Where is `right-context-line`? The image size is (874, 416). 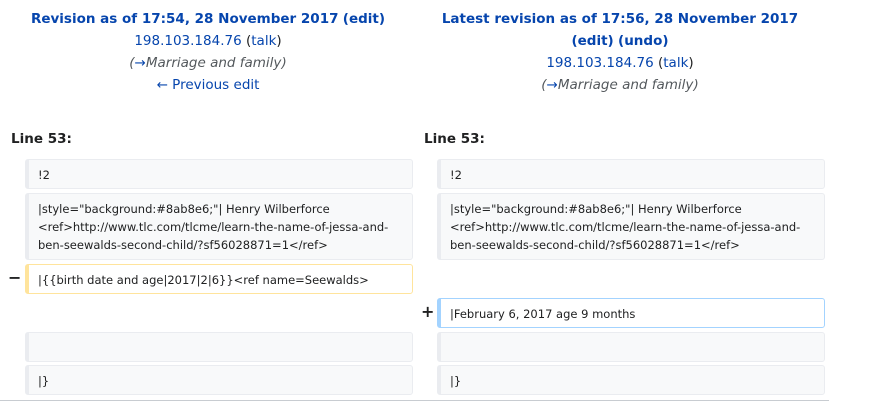 right-context-line is located at coordinates (631, 347).